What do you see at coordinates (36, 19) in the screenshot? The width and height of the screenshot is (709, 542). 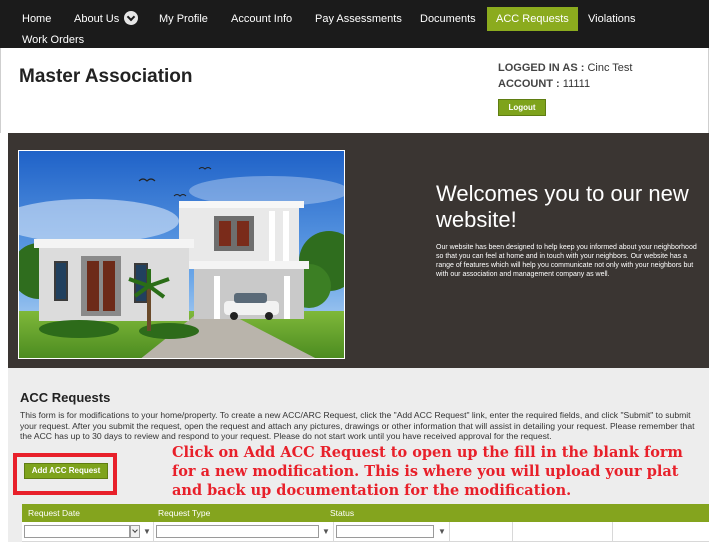 I see `nav-home: Home` at bounding box center [36, 19].